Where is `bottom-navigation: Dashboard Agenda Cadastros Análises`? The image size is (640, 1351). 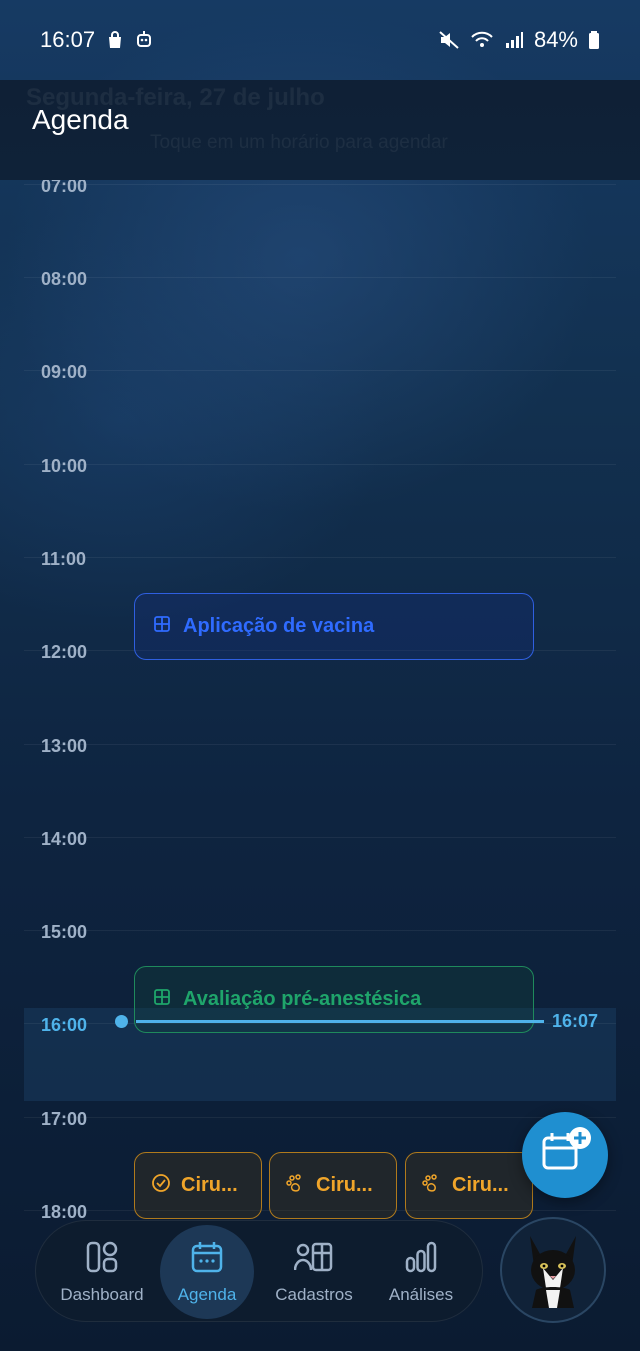
bottom-navigation: Dashboard Agenda Cadastros Análises is located at coordinates (259, 1271).